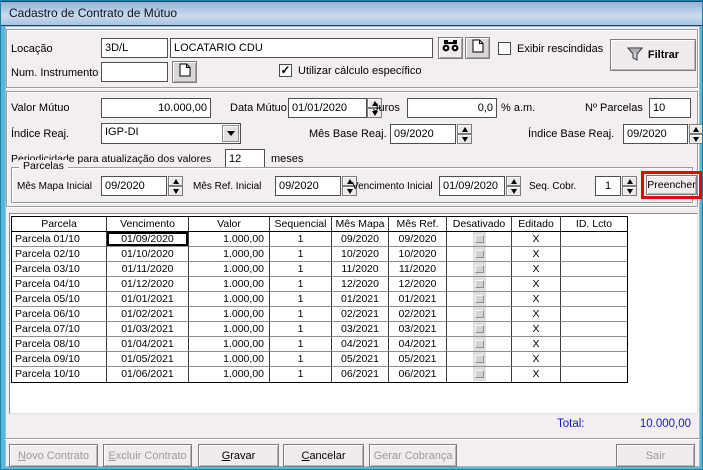 The image size is (703, 470). Describe the element at coordinates (148, 344) in the screenshot. I see `grid-cell: 01/04/2021` at that location.